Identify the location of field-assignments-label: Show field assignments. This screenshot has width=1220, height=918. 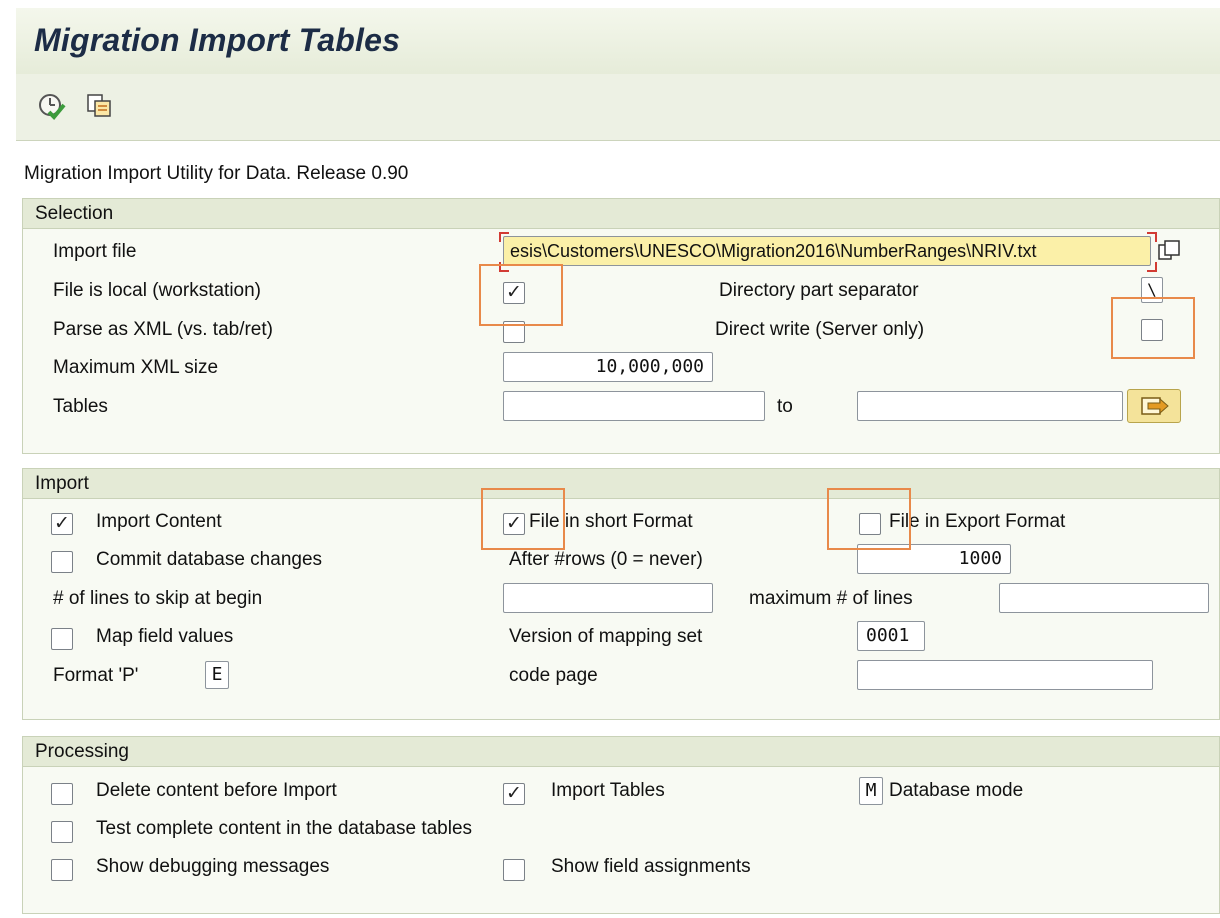
(651, 866).